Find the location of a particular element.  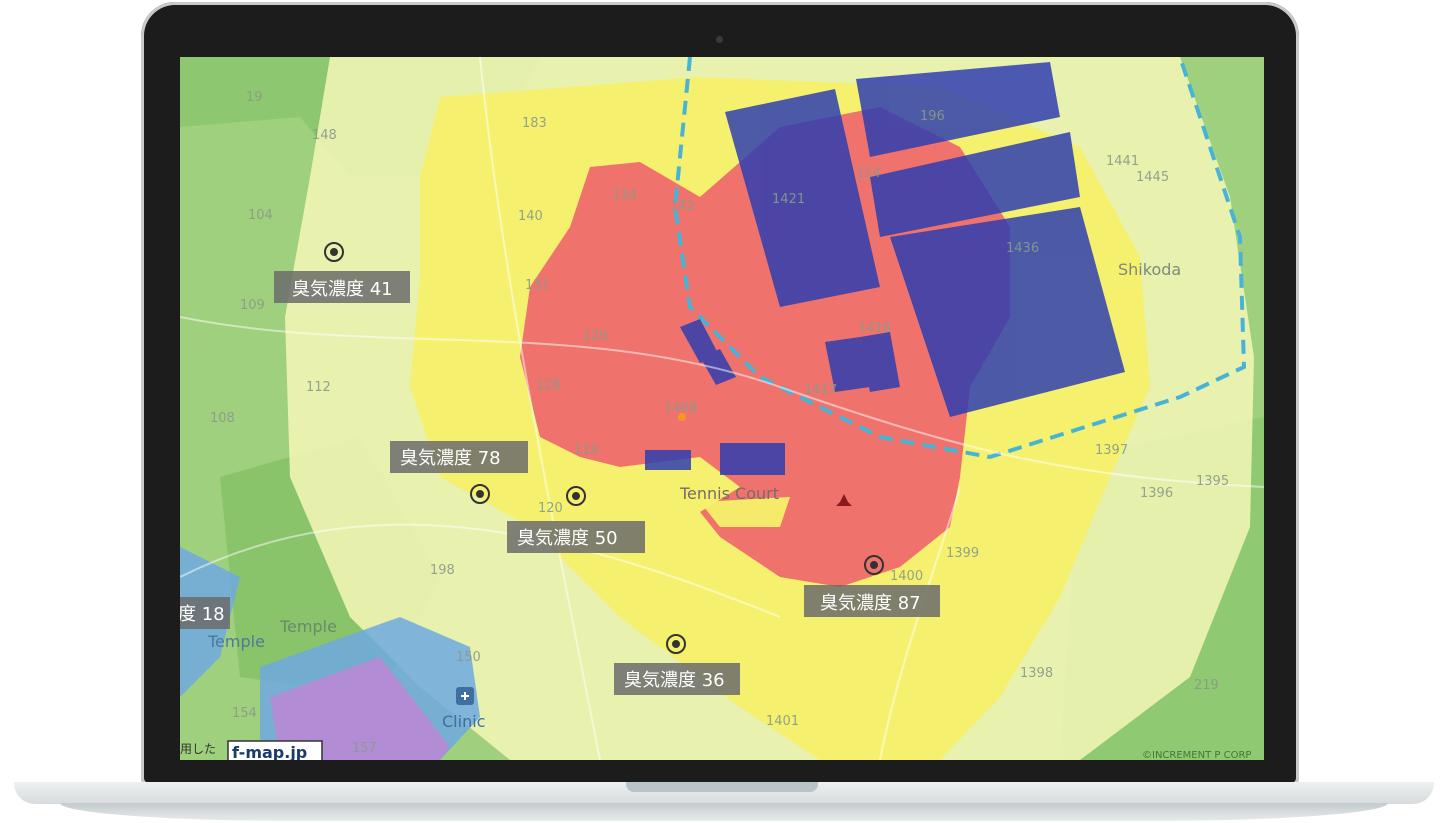

laptop-notch is located at coordinates (722, 787).